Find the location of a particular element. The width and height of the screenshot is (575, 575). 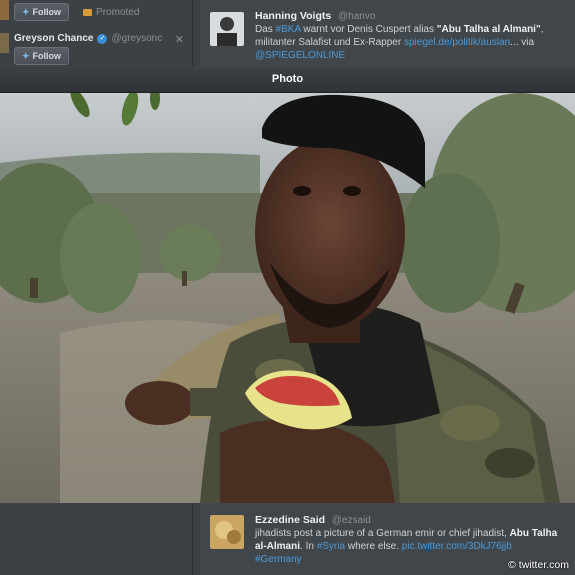

follow-row-suggestion: ✦ Follow is located at coordinates (42, 56).